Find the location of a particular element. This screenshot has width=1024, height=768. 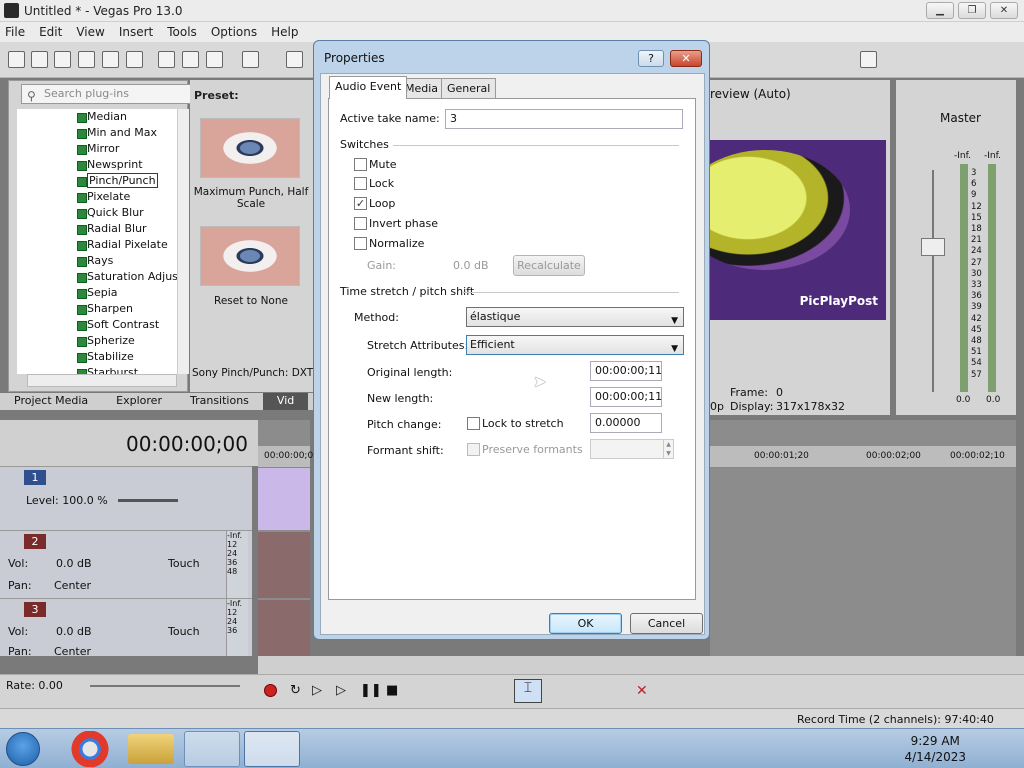

properties-icon is located at coordinates (134, 59).